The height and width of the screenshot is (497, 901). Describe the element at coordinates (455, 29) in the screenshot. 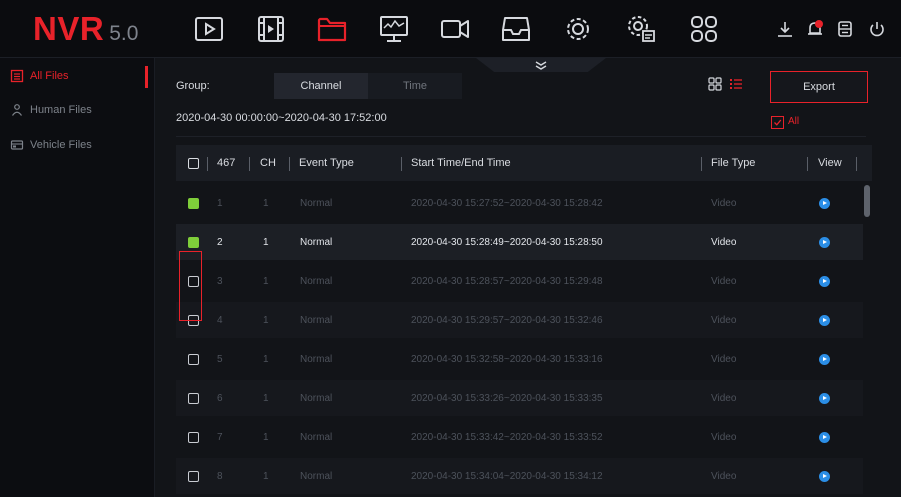

I see `camera-icon` at that location.